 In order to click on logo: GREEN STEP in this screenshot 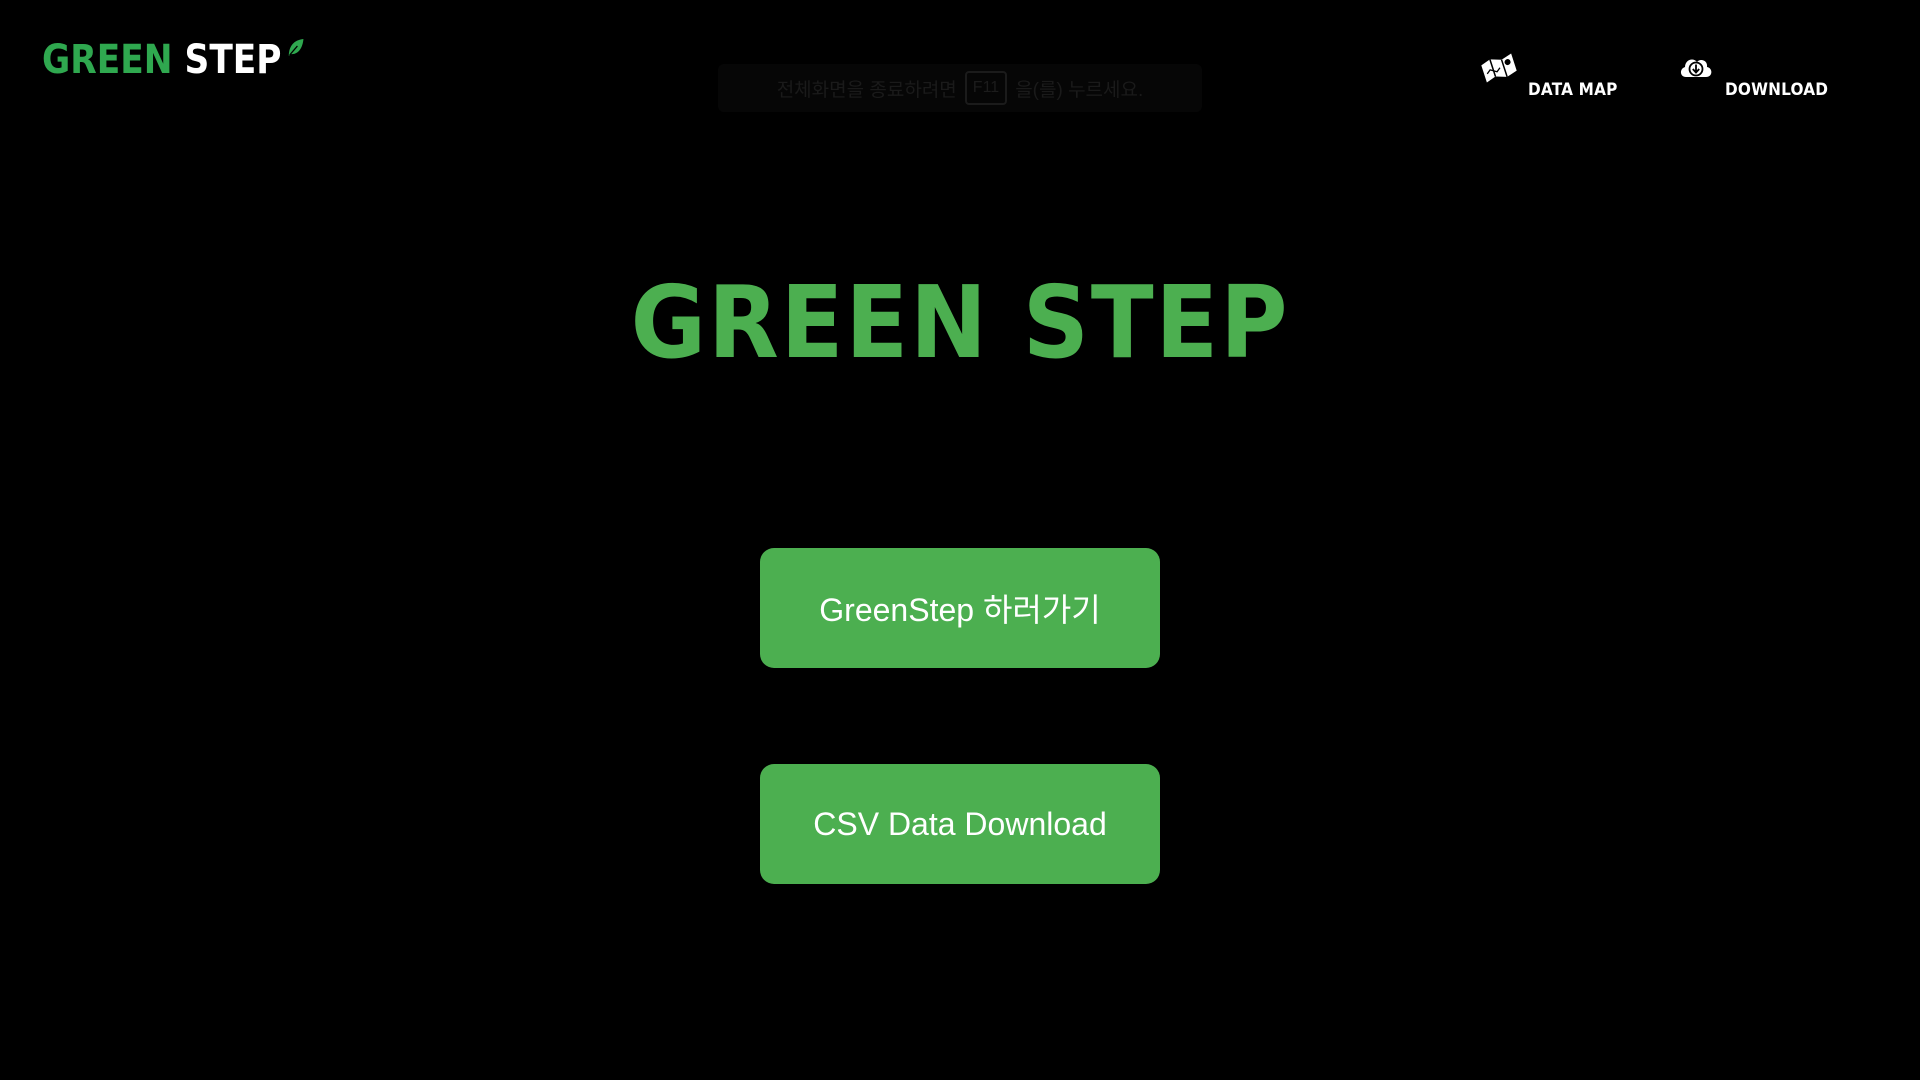, I will do `click(173, 60)`.